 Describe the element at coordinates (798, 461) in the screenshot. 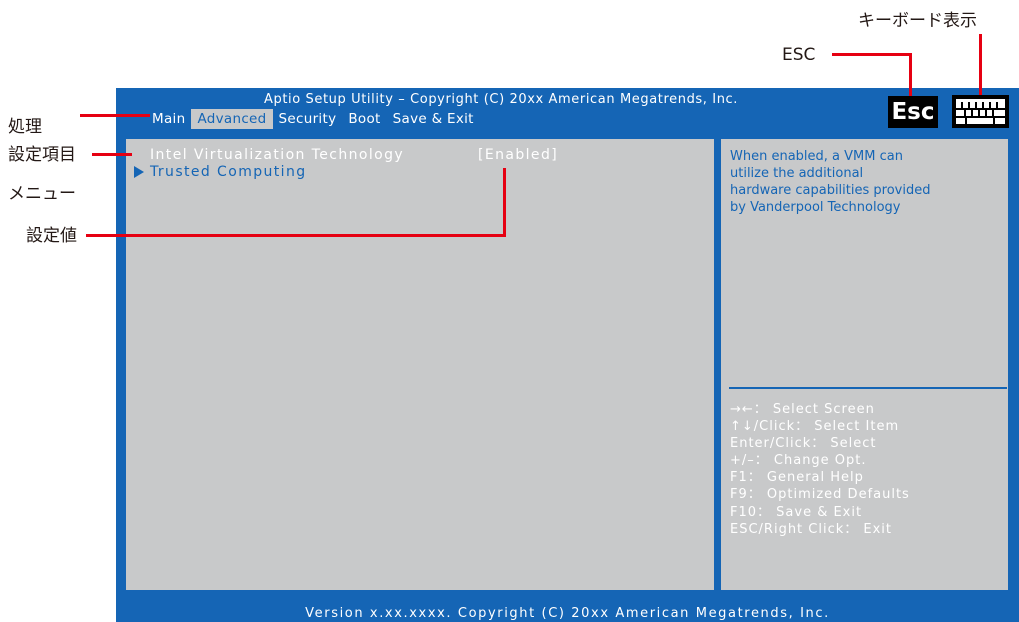

I see `key-help-item: +/–： Change Opt.` at that location.